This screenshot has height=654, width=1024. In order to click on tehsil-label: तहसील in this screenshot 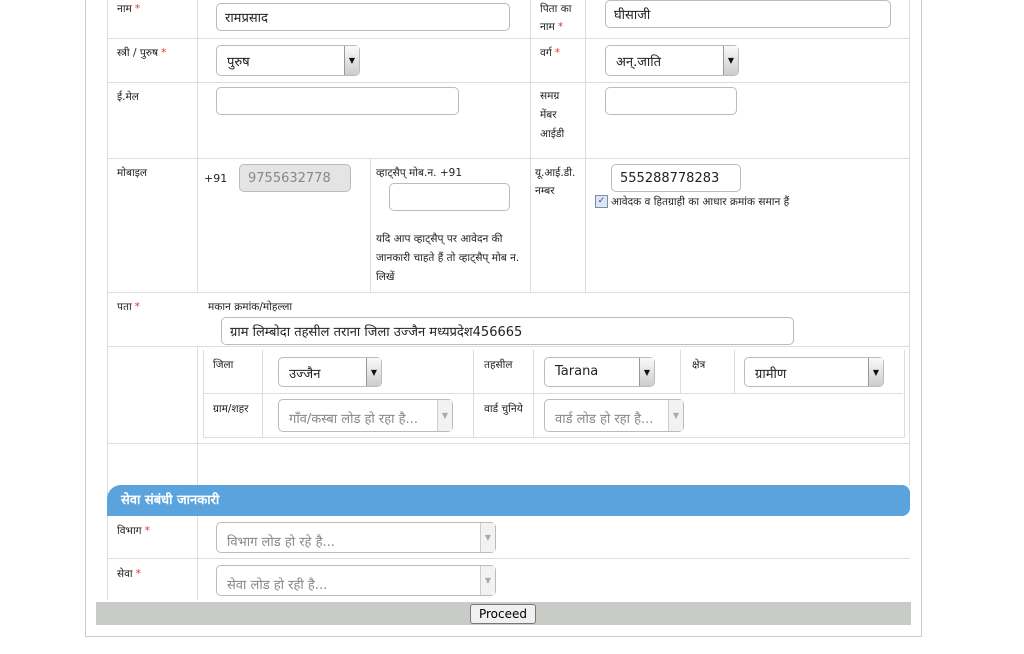, I will do `click(498, 365)`.